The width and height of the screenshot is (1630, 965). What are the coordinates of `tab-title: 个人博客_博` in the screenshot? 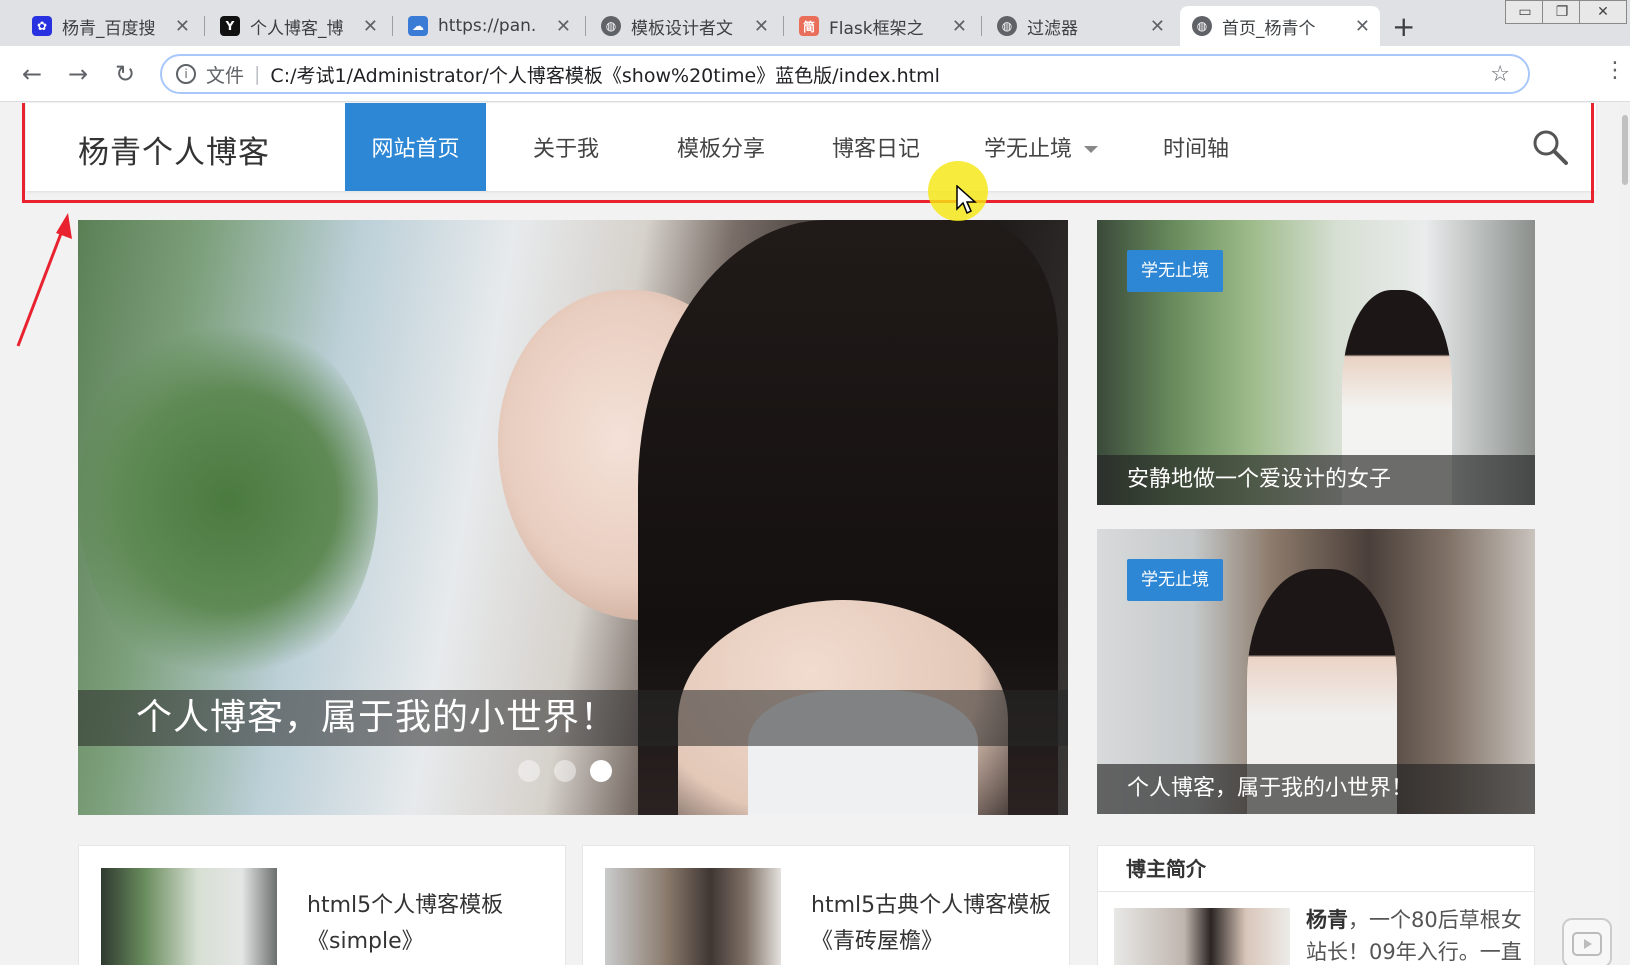 It's located at (297, 28).